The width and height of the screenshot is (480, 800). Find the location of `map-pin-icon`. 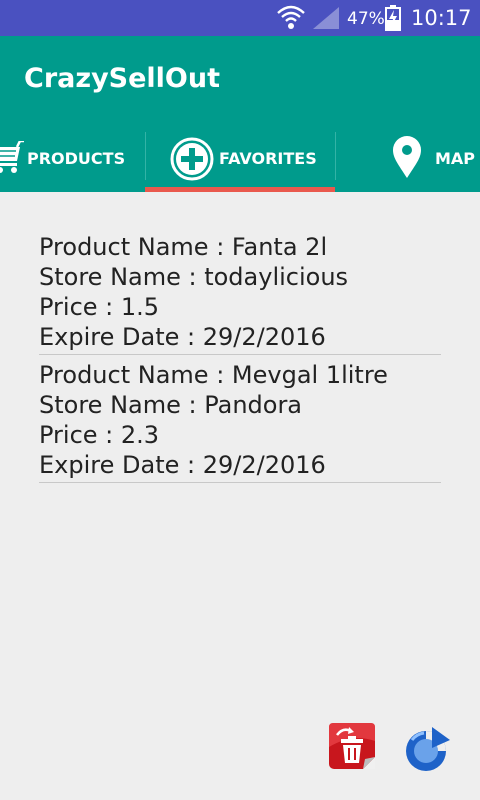

map-pin-icon is located at coordinates (407, 159).